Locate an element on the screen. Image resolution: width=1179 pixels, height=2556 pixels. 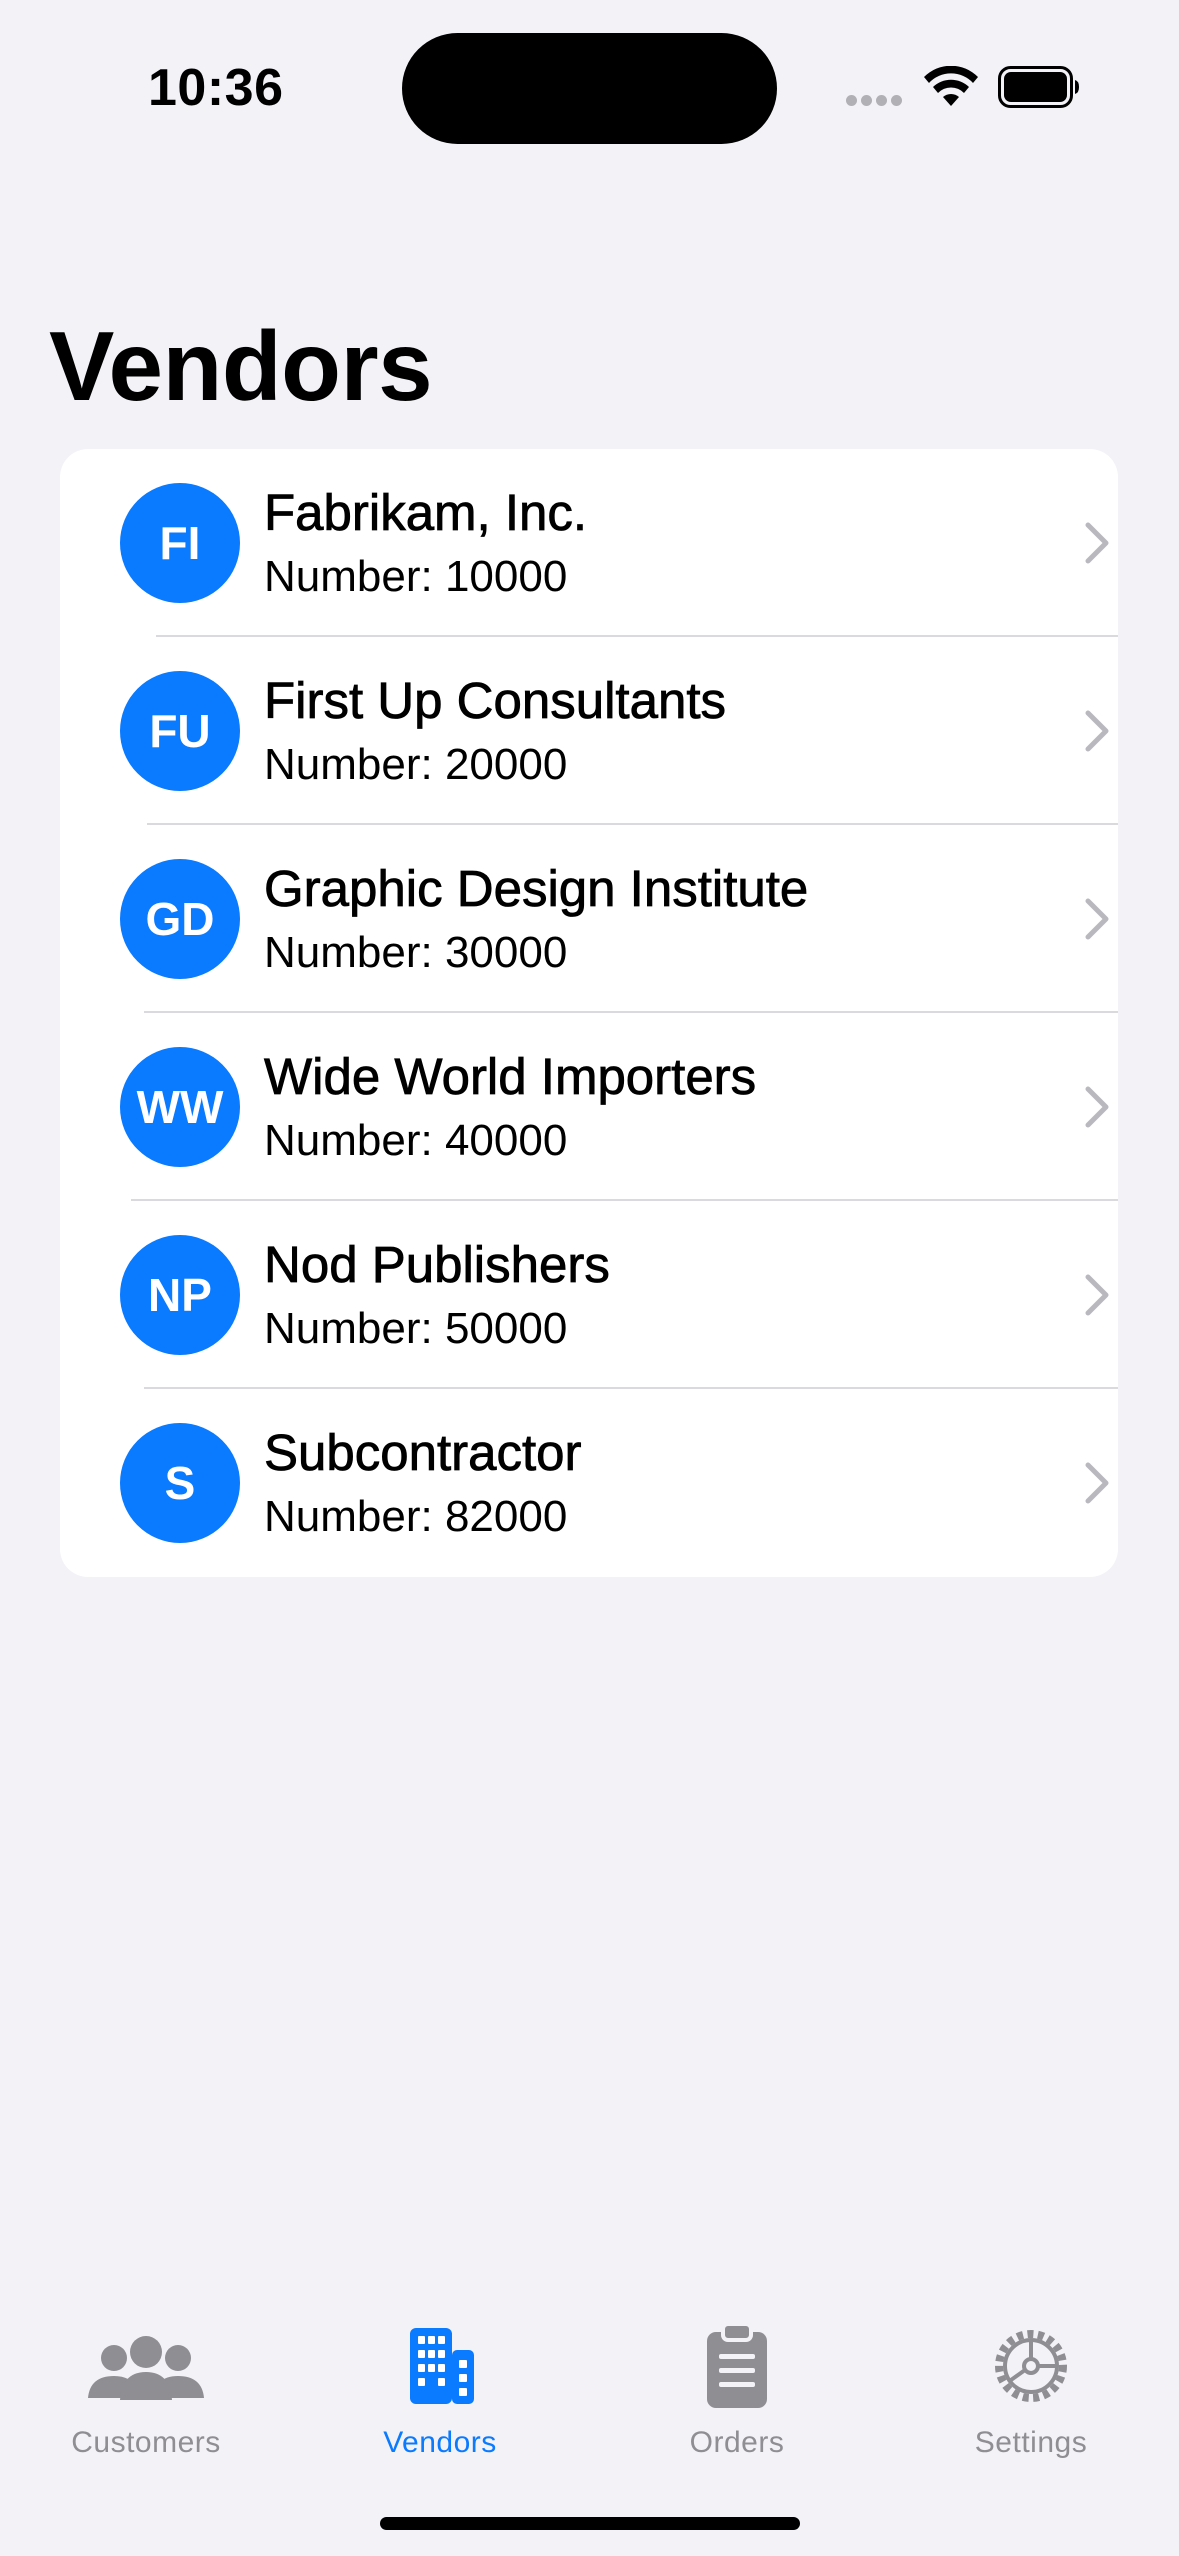
vendor-avatar: GD is located at coordinates (180, 919).